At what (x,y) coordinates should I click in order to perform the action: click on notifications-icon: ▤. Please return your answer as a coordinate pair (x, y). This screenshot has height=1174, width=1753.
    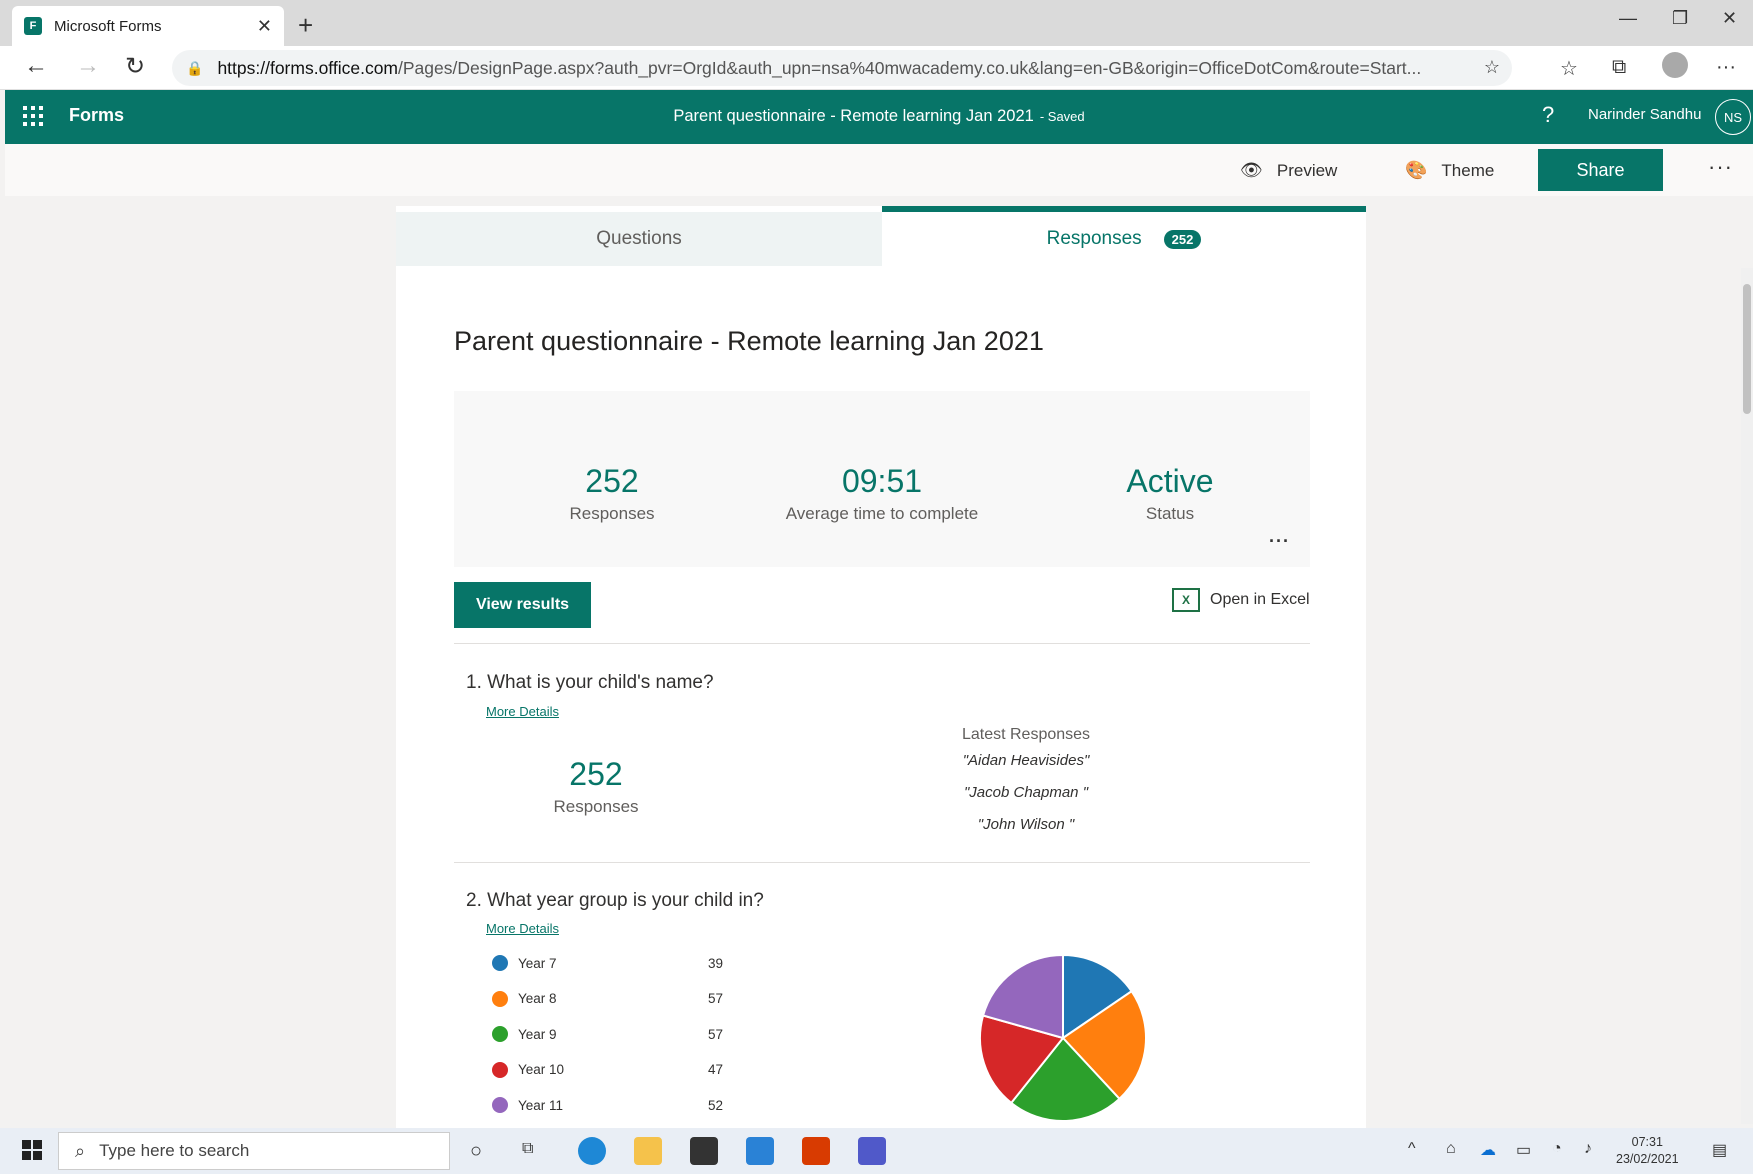
    Looking at the image, I should click on (1719, 1150).